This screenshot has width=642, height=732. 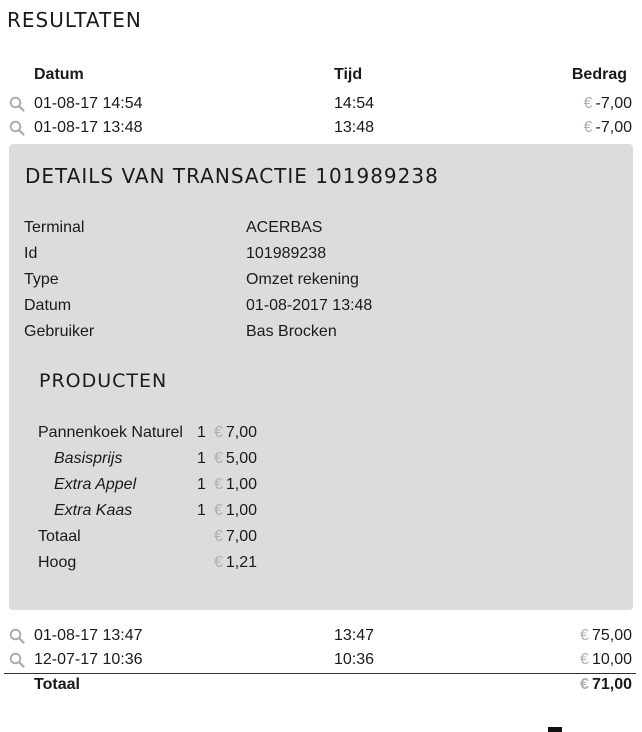 I want to click on scroll-marker, so click(x=555, y=729).